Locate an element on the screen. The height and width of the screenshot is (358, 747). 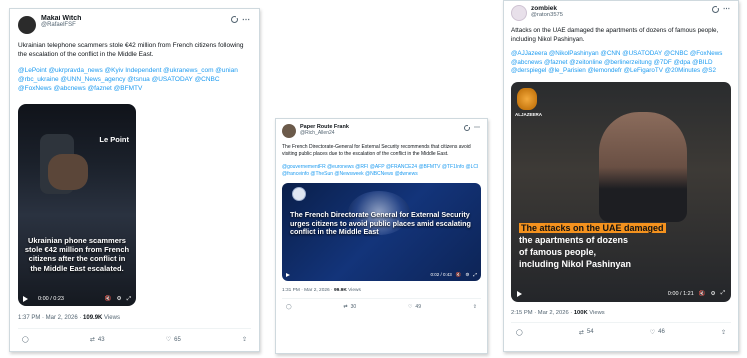
like-count: 49 is located at coordinates (418, 307).